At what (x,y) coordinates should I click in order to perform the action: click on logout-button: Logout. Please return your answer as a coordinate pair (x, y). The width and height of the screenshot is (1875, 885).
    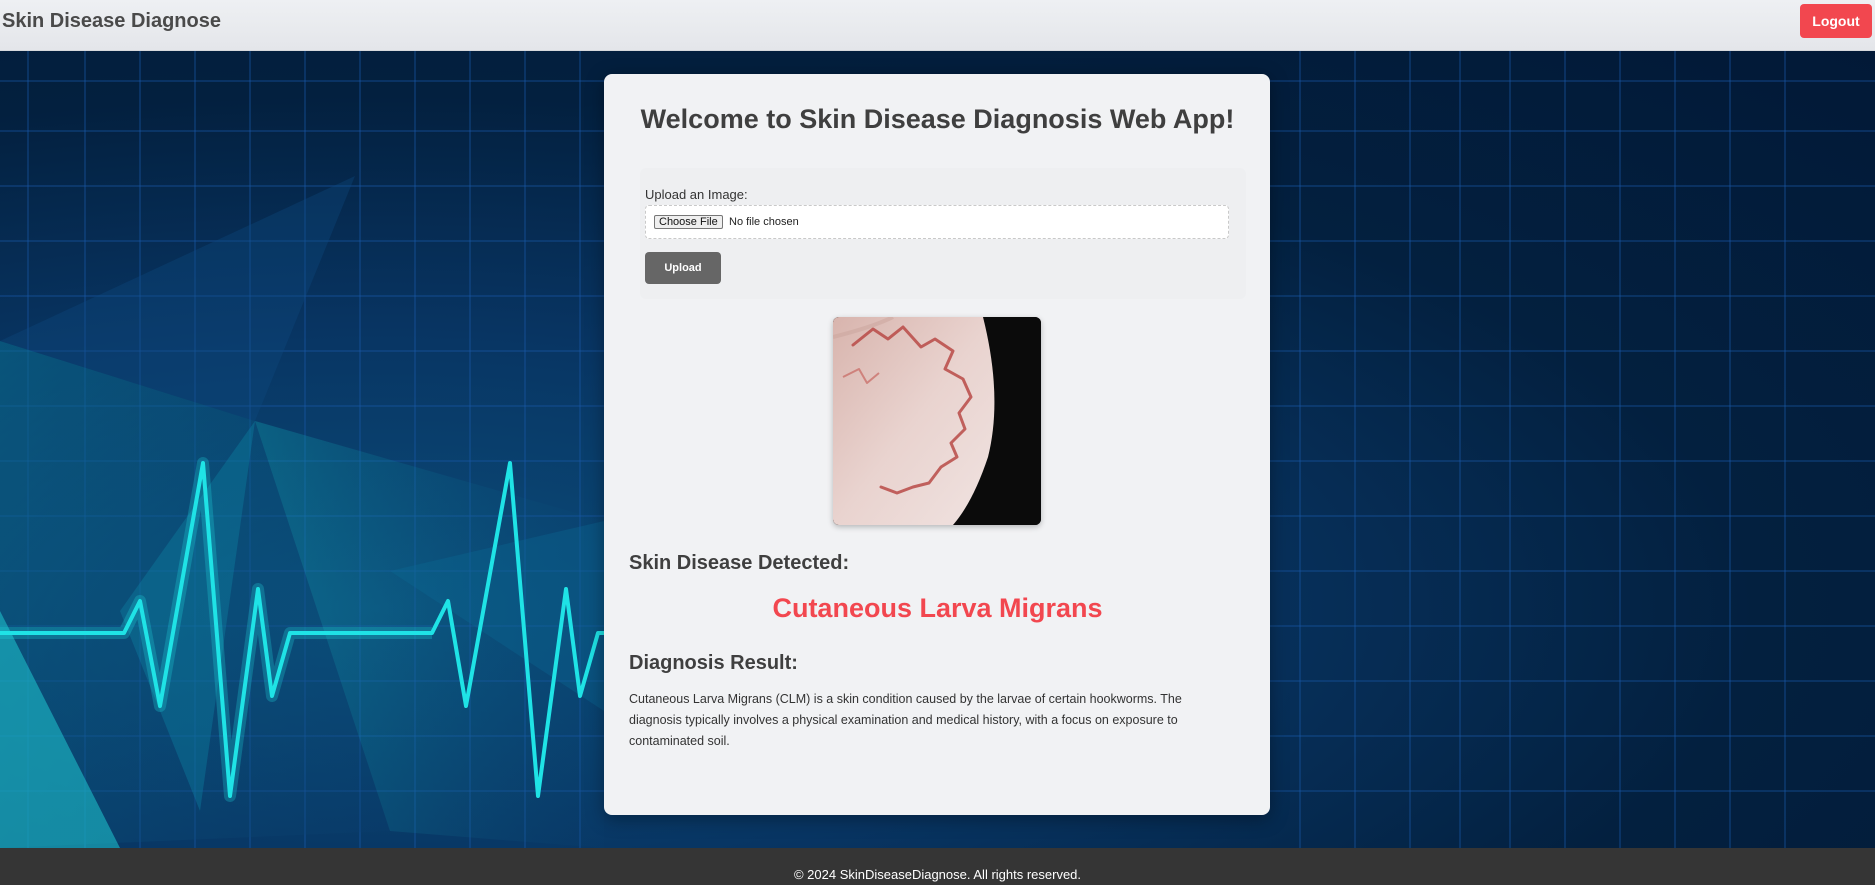
    Looking at the image, I should click on (1836, 21).